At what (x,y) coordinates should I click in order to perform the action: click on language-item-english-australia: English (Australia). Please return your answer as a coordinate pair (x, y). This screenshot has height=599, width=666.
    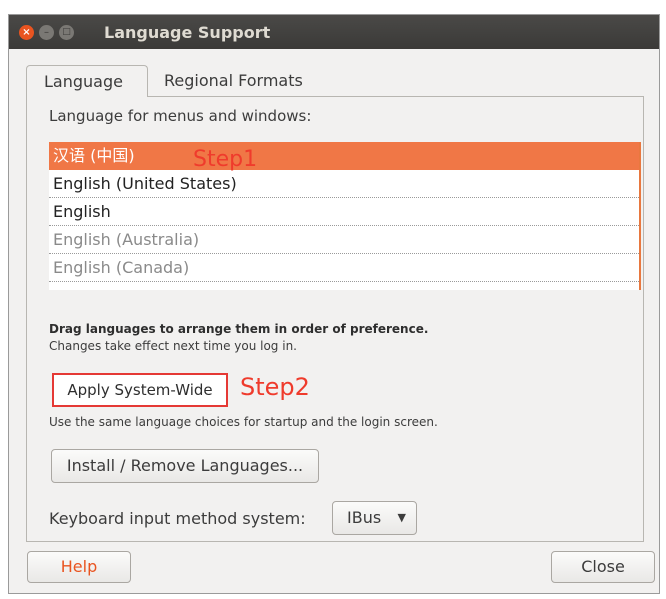
    Looking at the image, I should click on (344, 240).